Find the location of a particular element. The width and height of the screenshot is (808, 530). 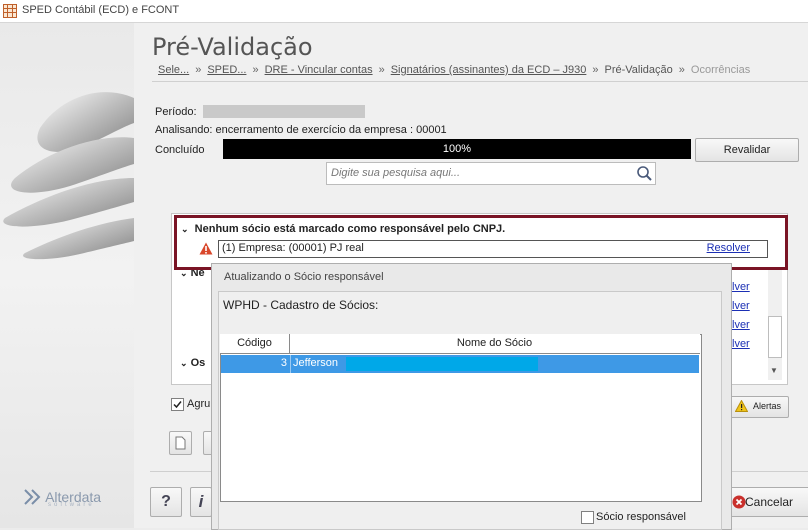

breadcrumb-ocorrencias: Ocorrências is located at coordinates (720, 70).